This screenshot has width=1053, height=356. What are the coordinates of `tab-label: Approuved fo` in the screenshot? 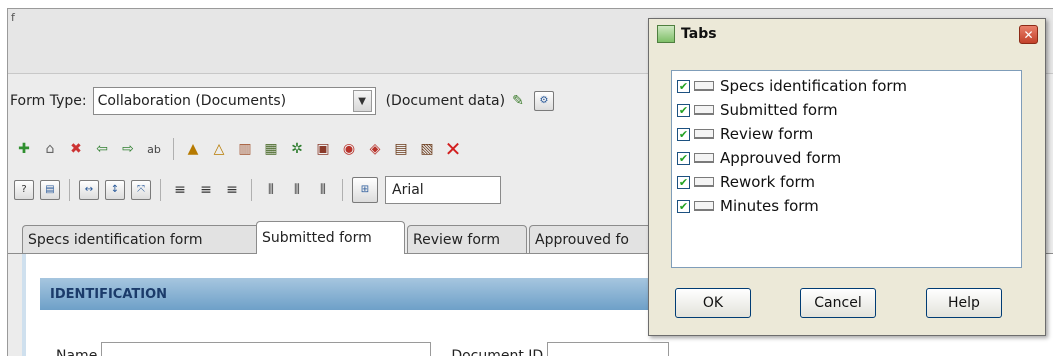 It's located at (582, 239).